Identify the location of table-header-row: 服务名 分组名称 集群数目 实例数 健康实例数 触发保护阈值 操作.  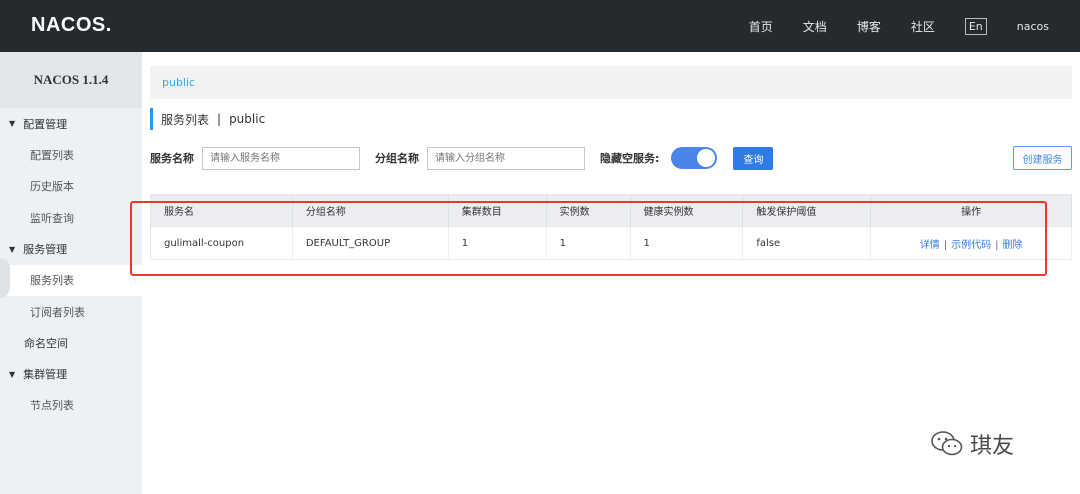
(611, 210).